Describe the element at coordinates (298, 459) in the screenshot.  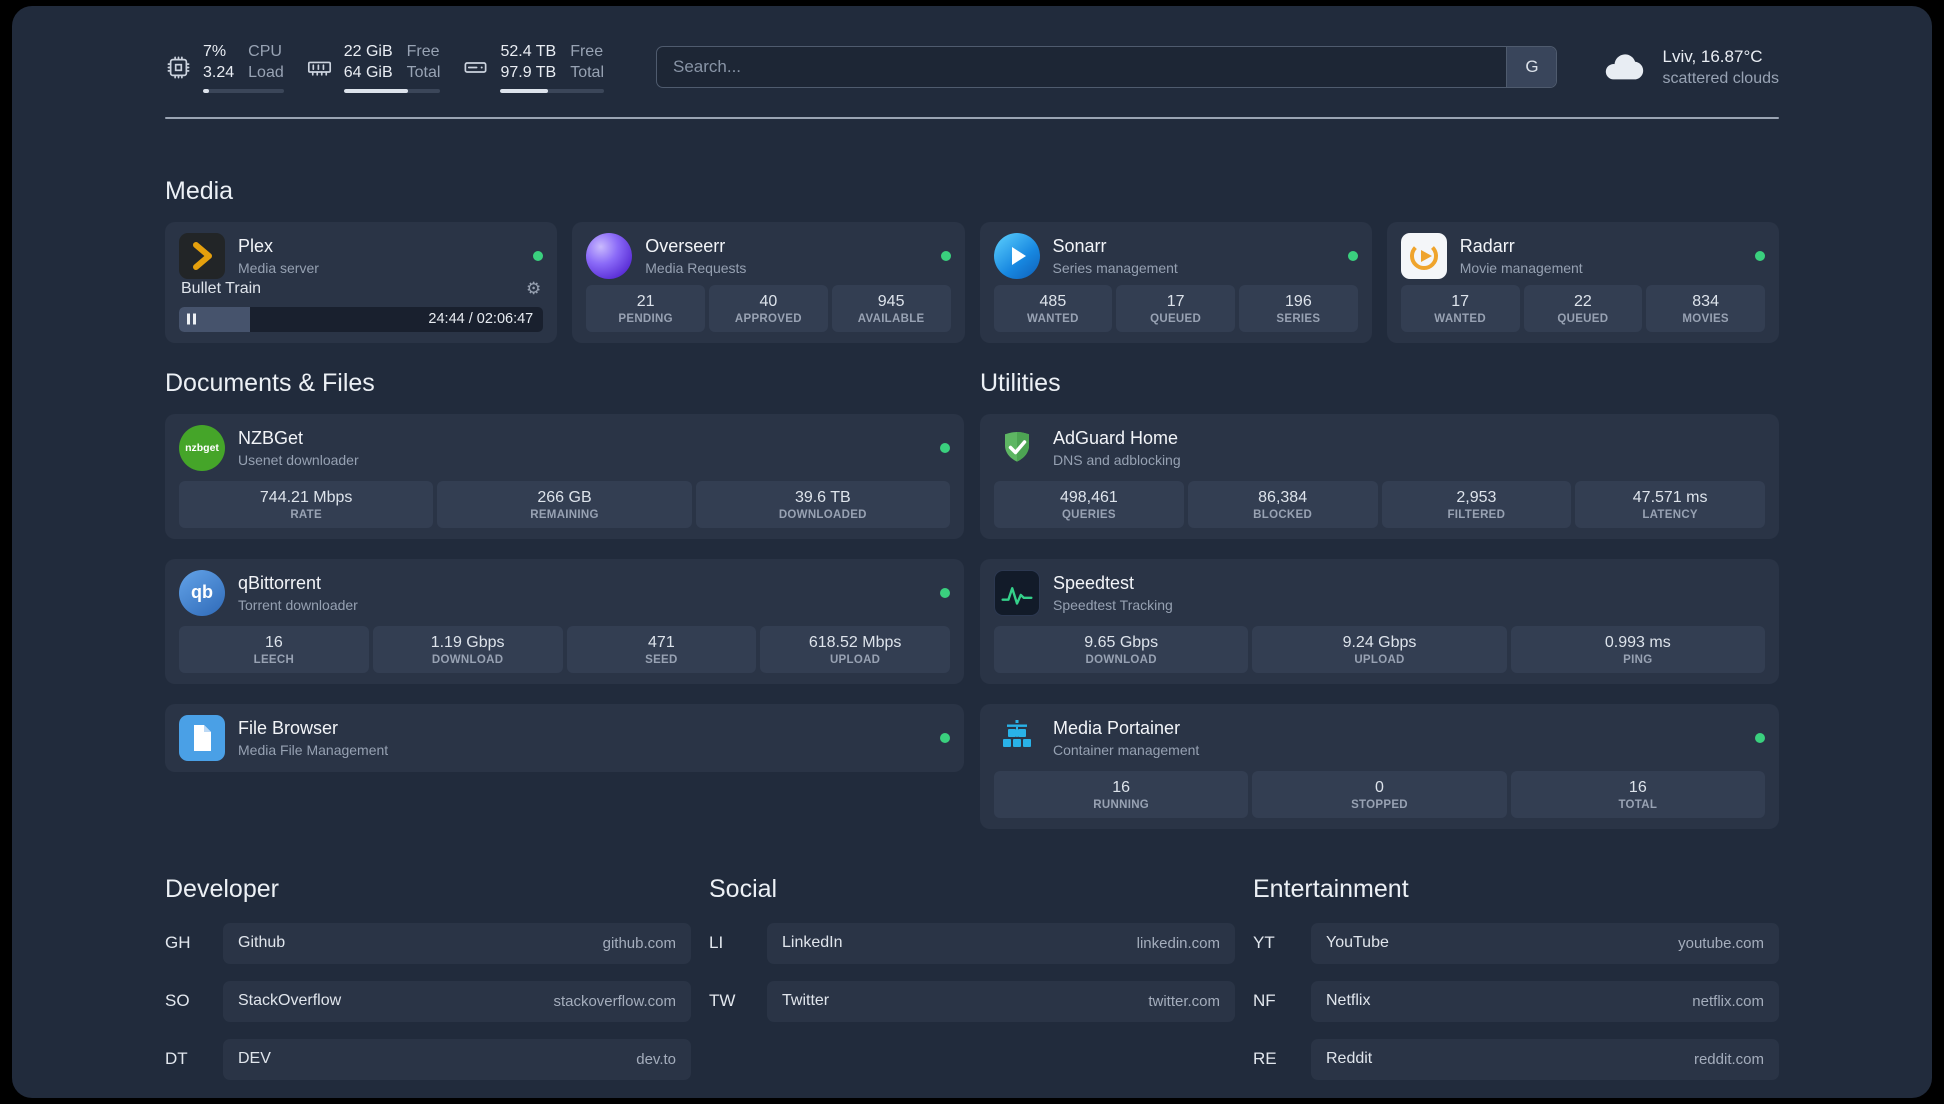
I see `service-description: Usenet downloader` at that location.